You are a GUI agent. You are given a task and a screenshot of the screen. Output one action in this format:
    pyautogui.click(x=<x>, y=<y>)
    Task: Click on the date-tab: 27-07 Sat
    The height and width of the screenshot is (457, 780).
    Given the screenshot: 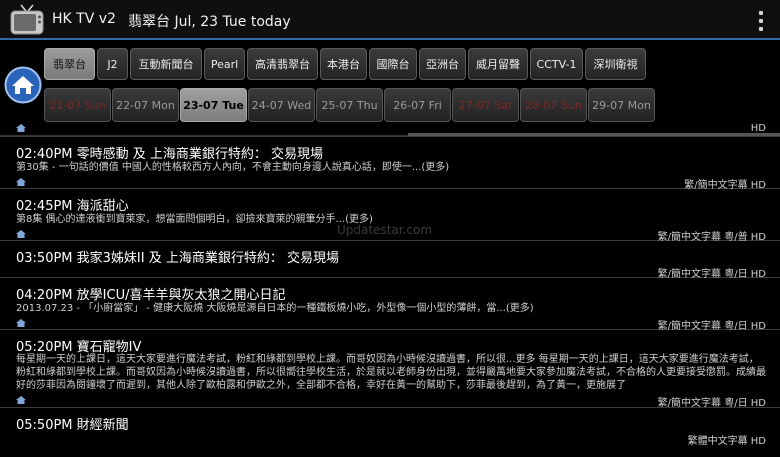 What is the action you would take?
    pyautogui.click(x=485, y=105)
    